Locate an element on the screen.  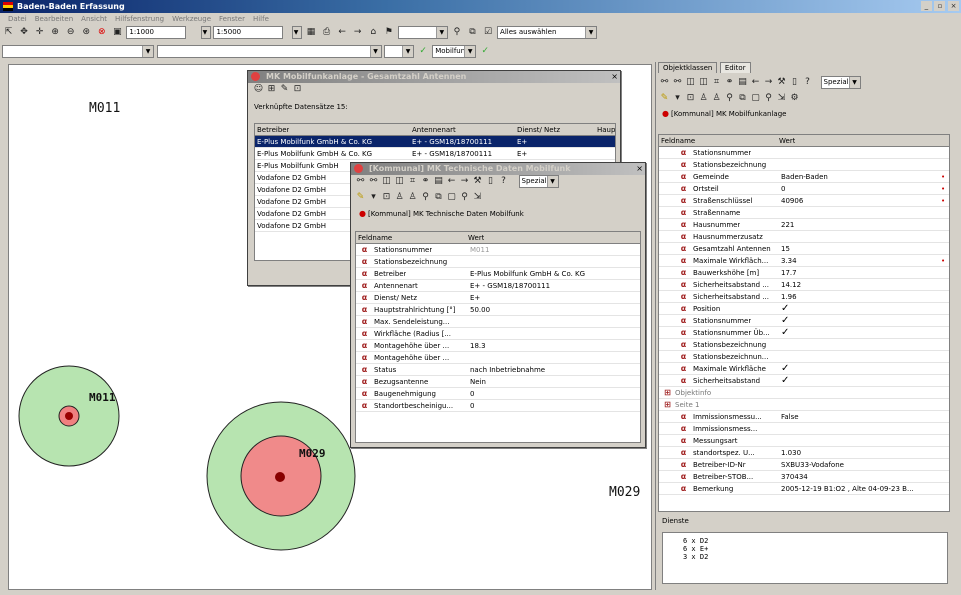
win1-header-cell: Betreiber is located at coordinates (272, 129).